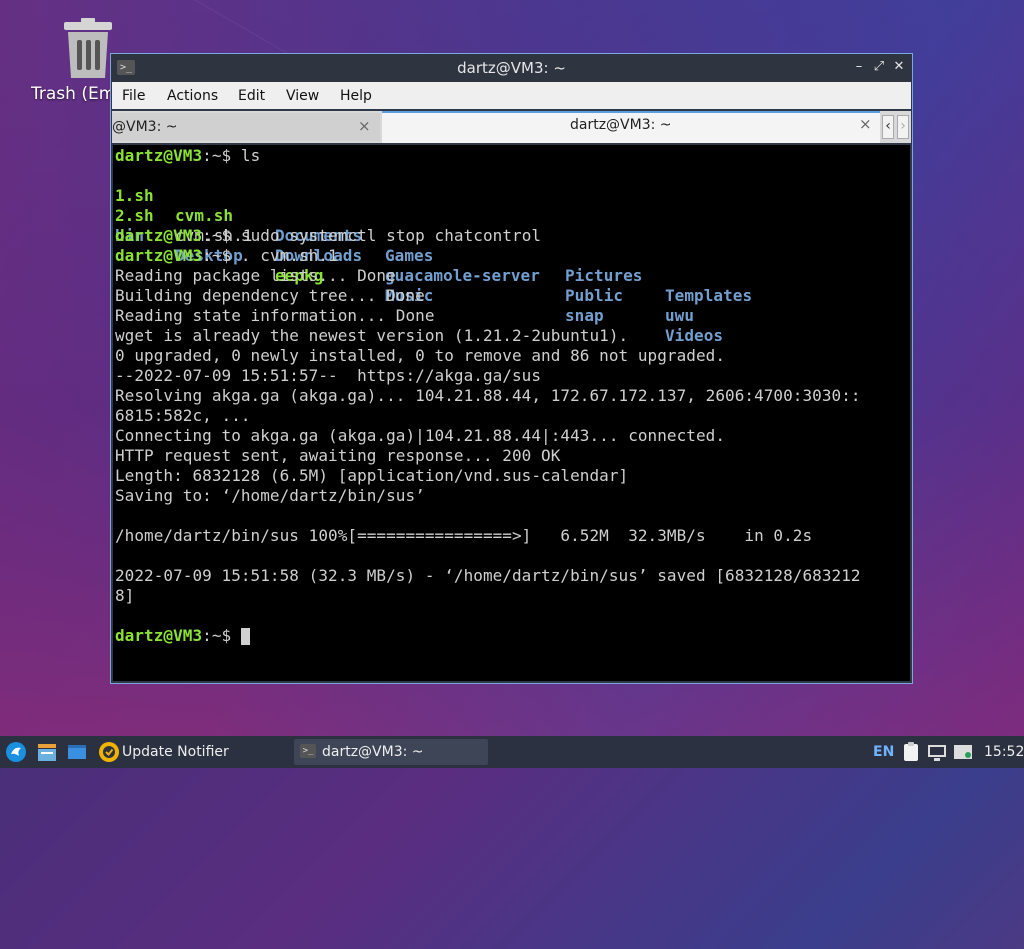 The height and width of the screenshot is (949, 1024). Describe the element at coordinates (255, 275) in the screenshot. I see `terminal-line: Reading package lists... Done` at that location.